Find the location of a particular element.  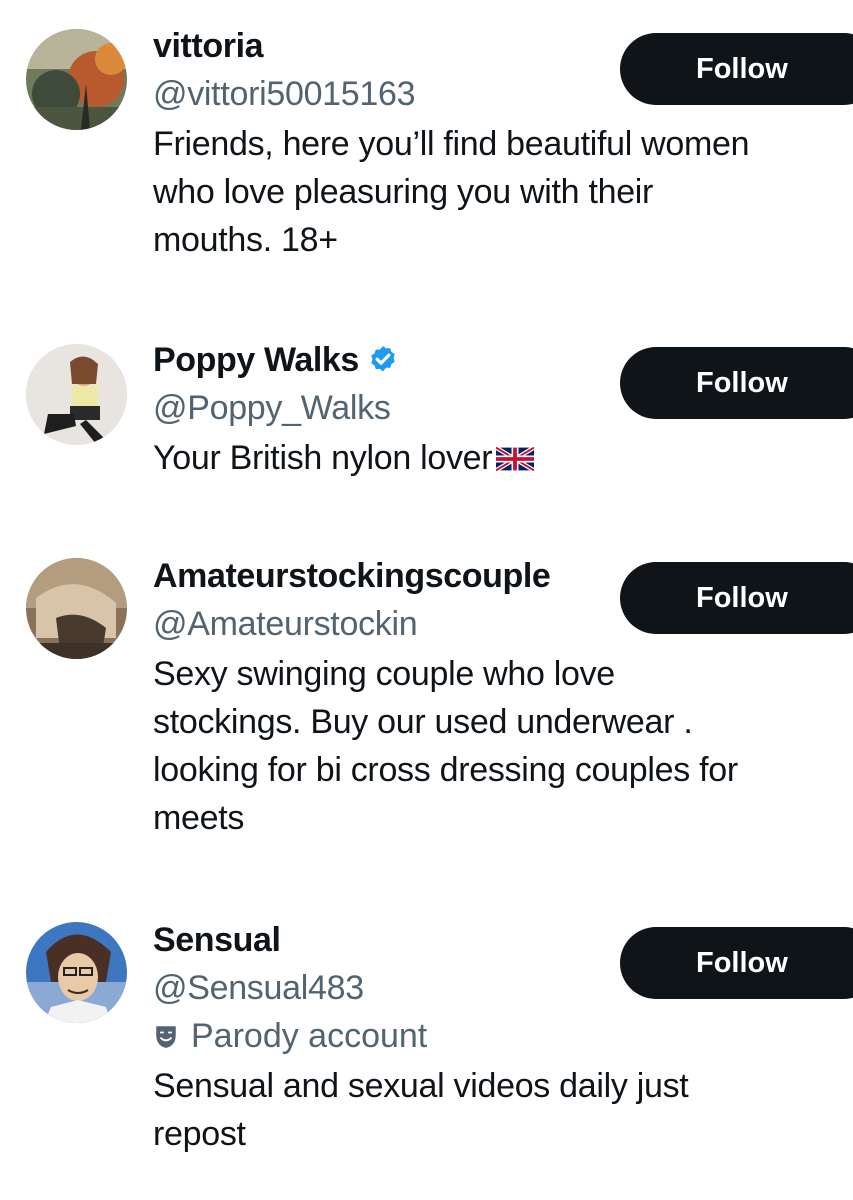

theater-masks-icon is located at coordinates (166, 1036).